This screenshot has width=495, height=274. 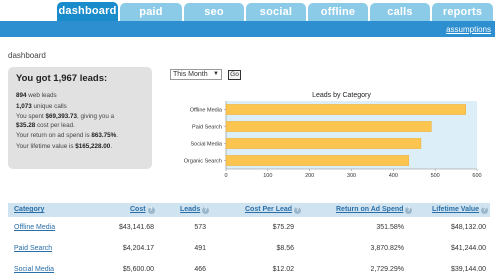 I want to click on table-cell: $4,204.17, so click(x=138, y=248).